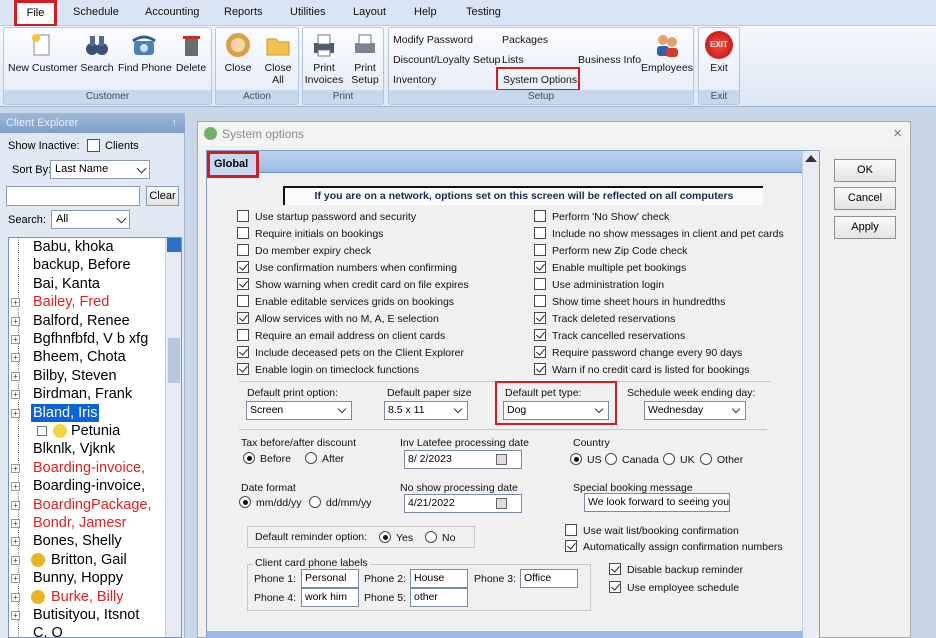  What do you see at coordinates (513, 60) in the screenshot?
I see `lists-link: Lists` at bounding box center [513, 60].